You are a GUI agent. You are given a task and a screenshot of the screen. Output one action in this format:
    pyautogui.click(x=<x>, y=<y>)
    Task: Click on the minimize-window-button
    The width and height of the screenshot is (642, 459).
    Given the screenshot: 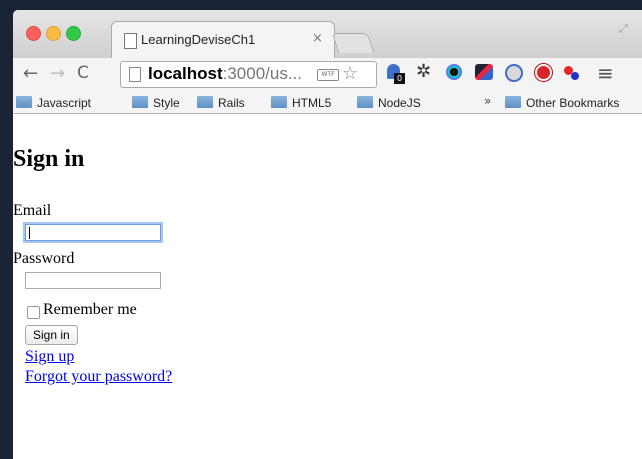 What is the action you would take?
    pyautogui.click(x=53, y=33)
    